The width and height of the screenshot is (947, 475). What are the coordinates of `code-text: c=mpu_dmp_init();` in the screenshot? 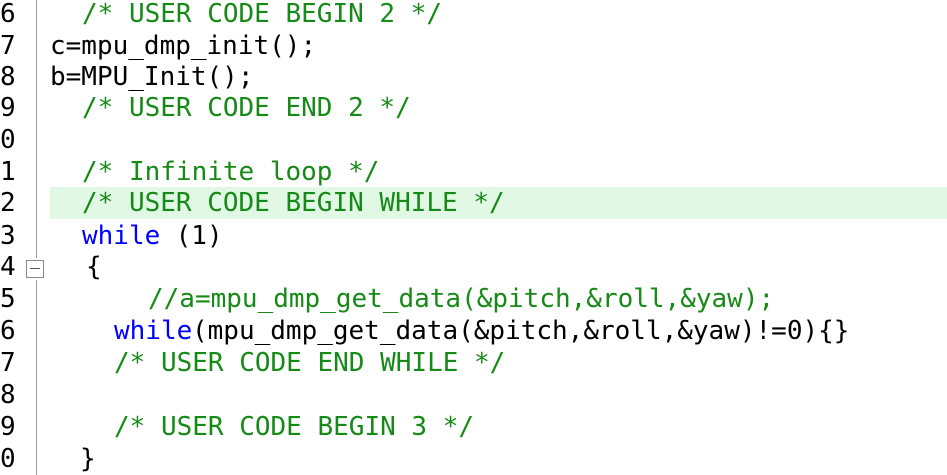 It's located at (183, 46).